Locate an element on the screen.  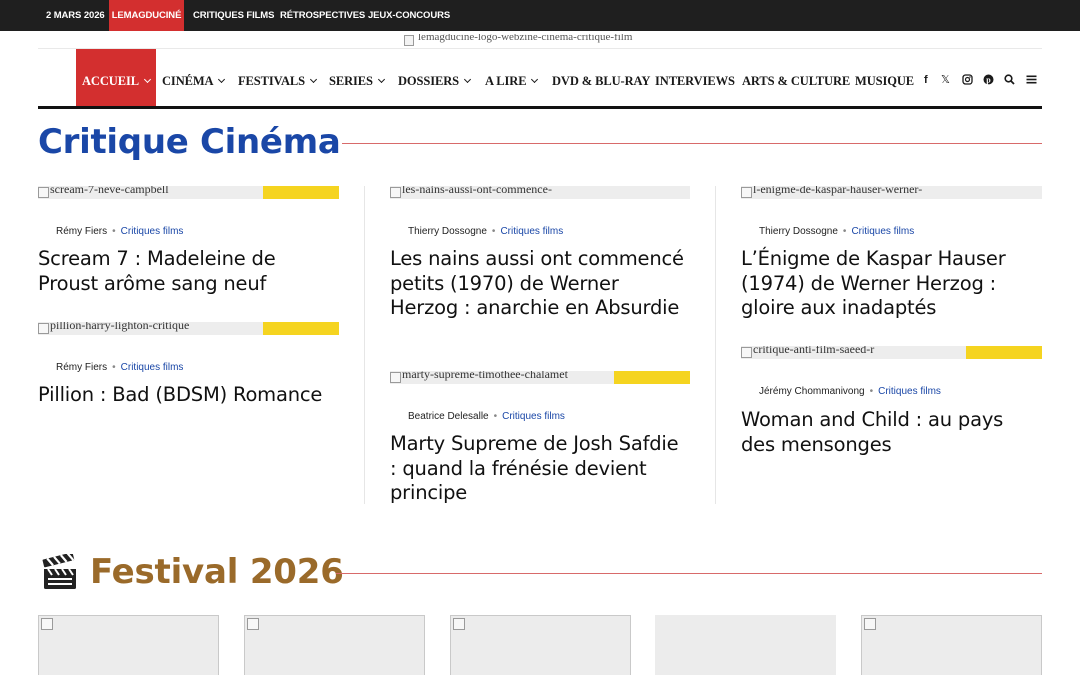
nav-item-musique: MUSIQUE is located at coordinates (884, 77).